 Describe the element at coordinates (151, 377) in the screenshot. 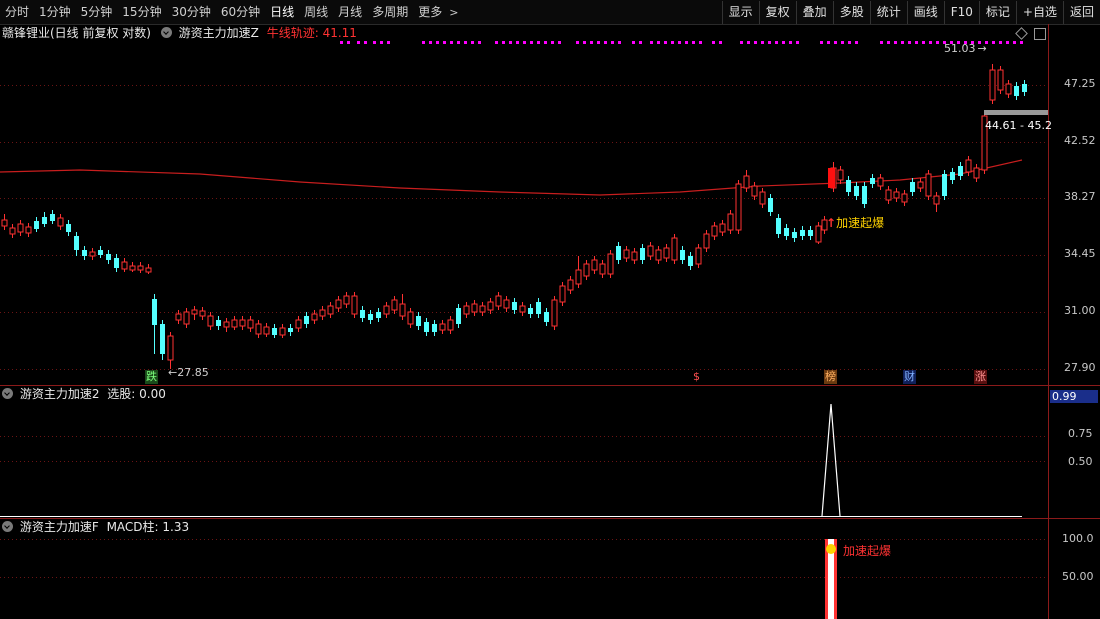

I see `event-badge-drop: 跌` at that location.